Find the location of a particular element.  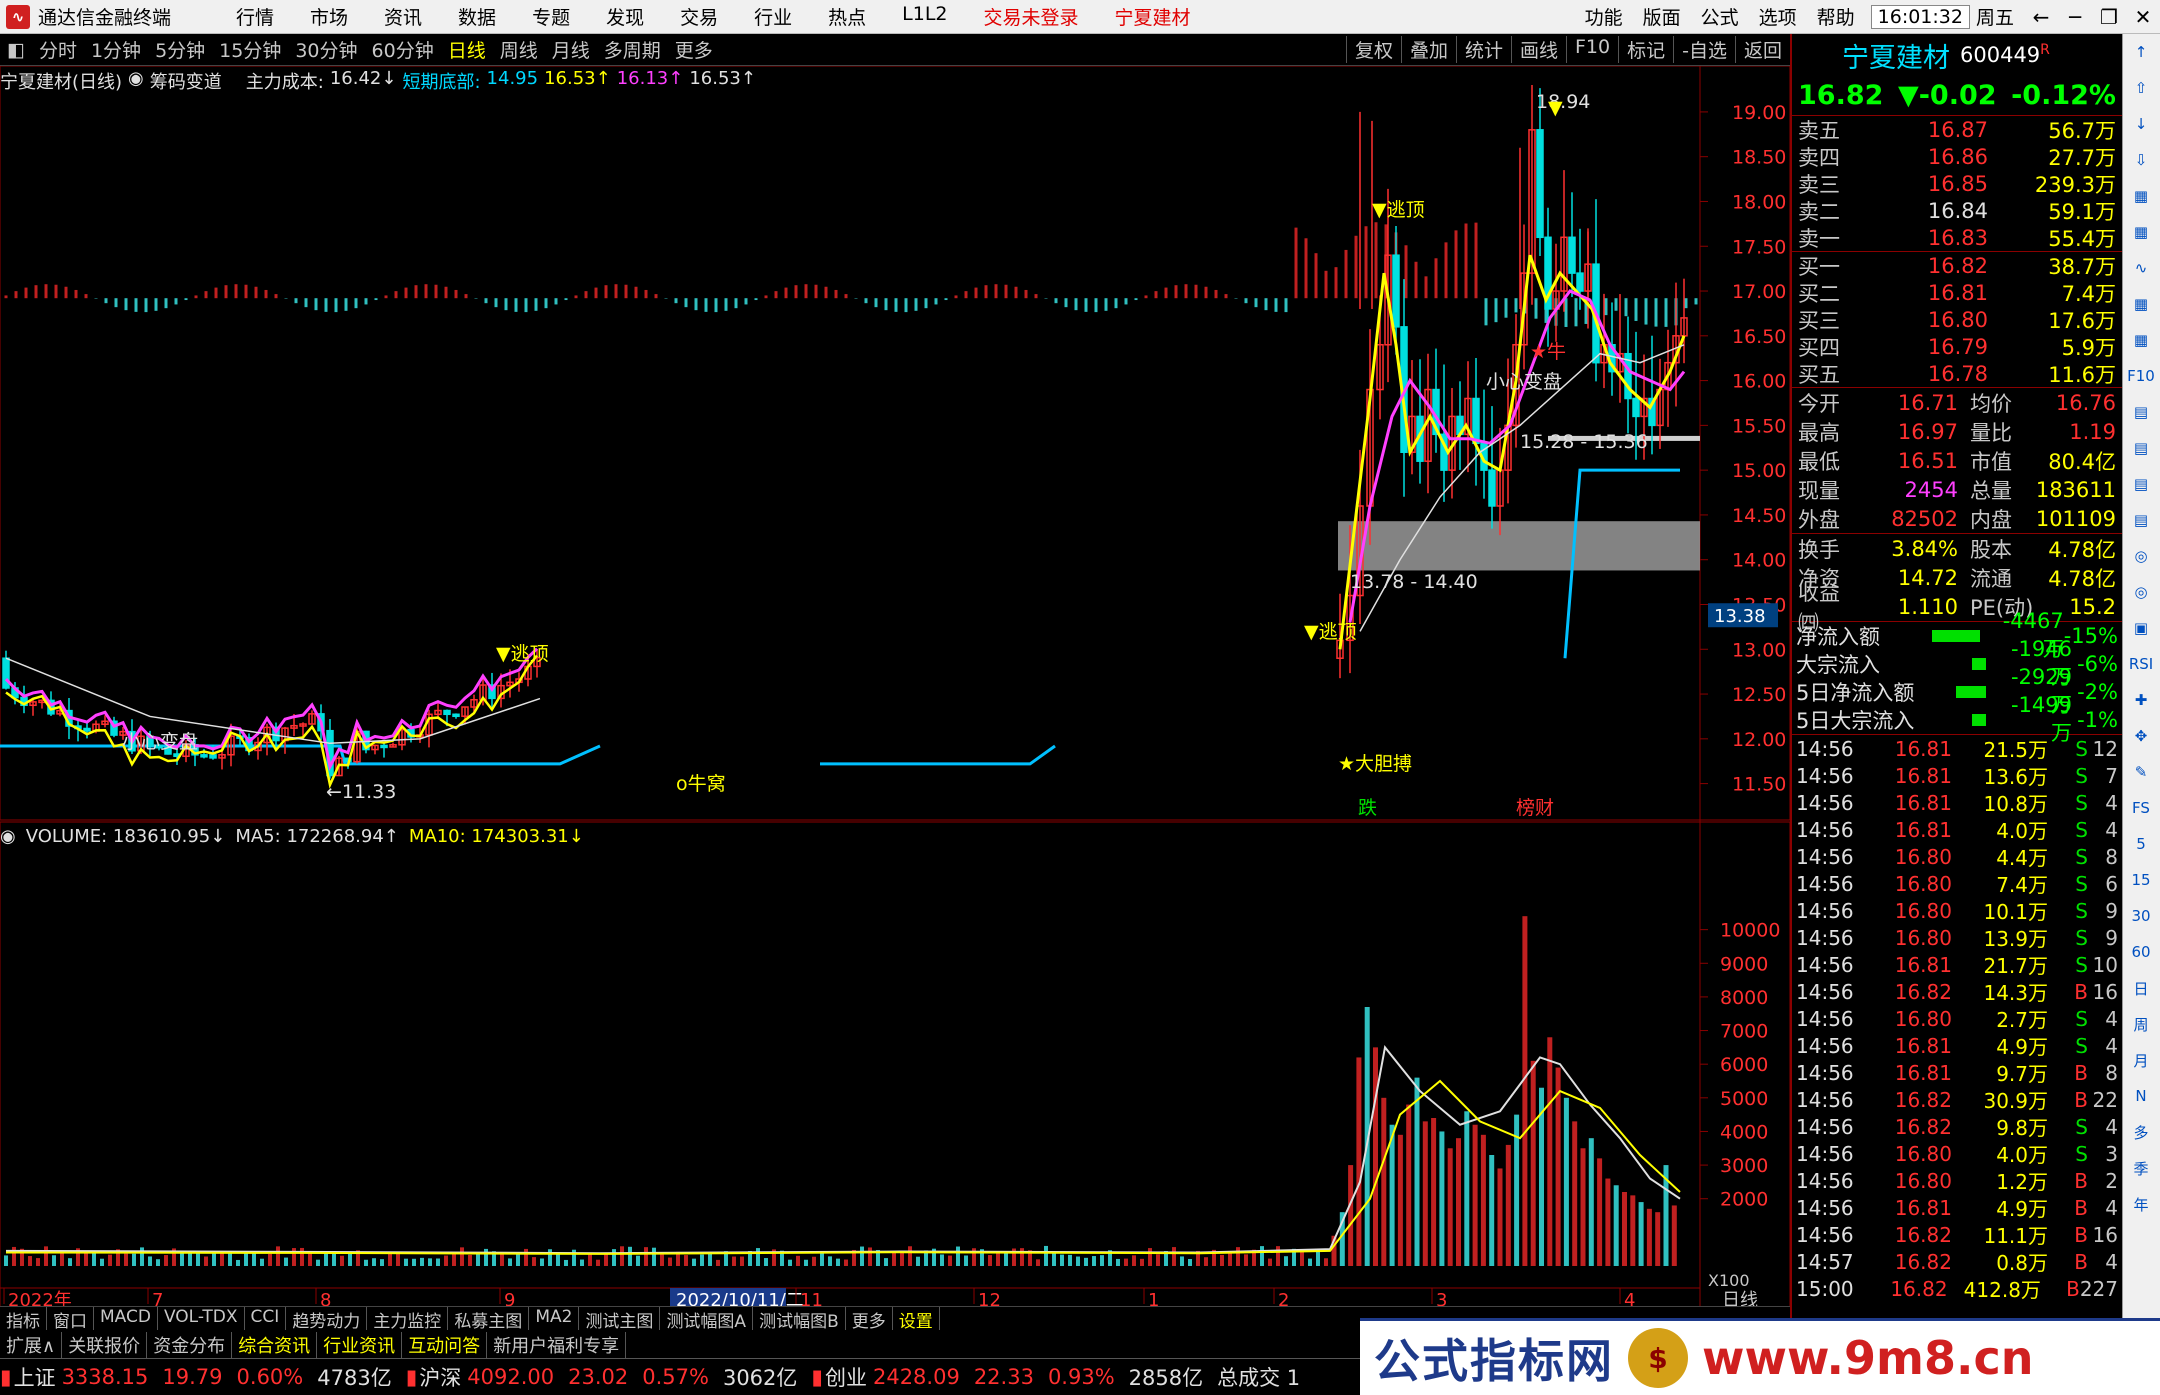

minimize-icon: ─ is located at coordinates (2075, 17).